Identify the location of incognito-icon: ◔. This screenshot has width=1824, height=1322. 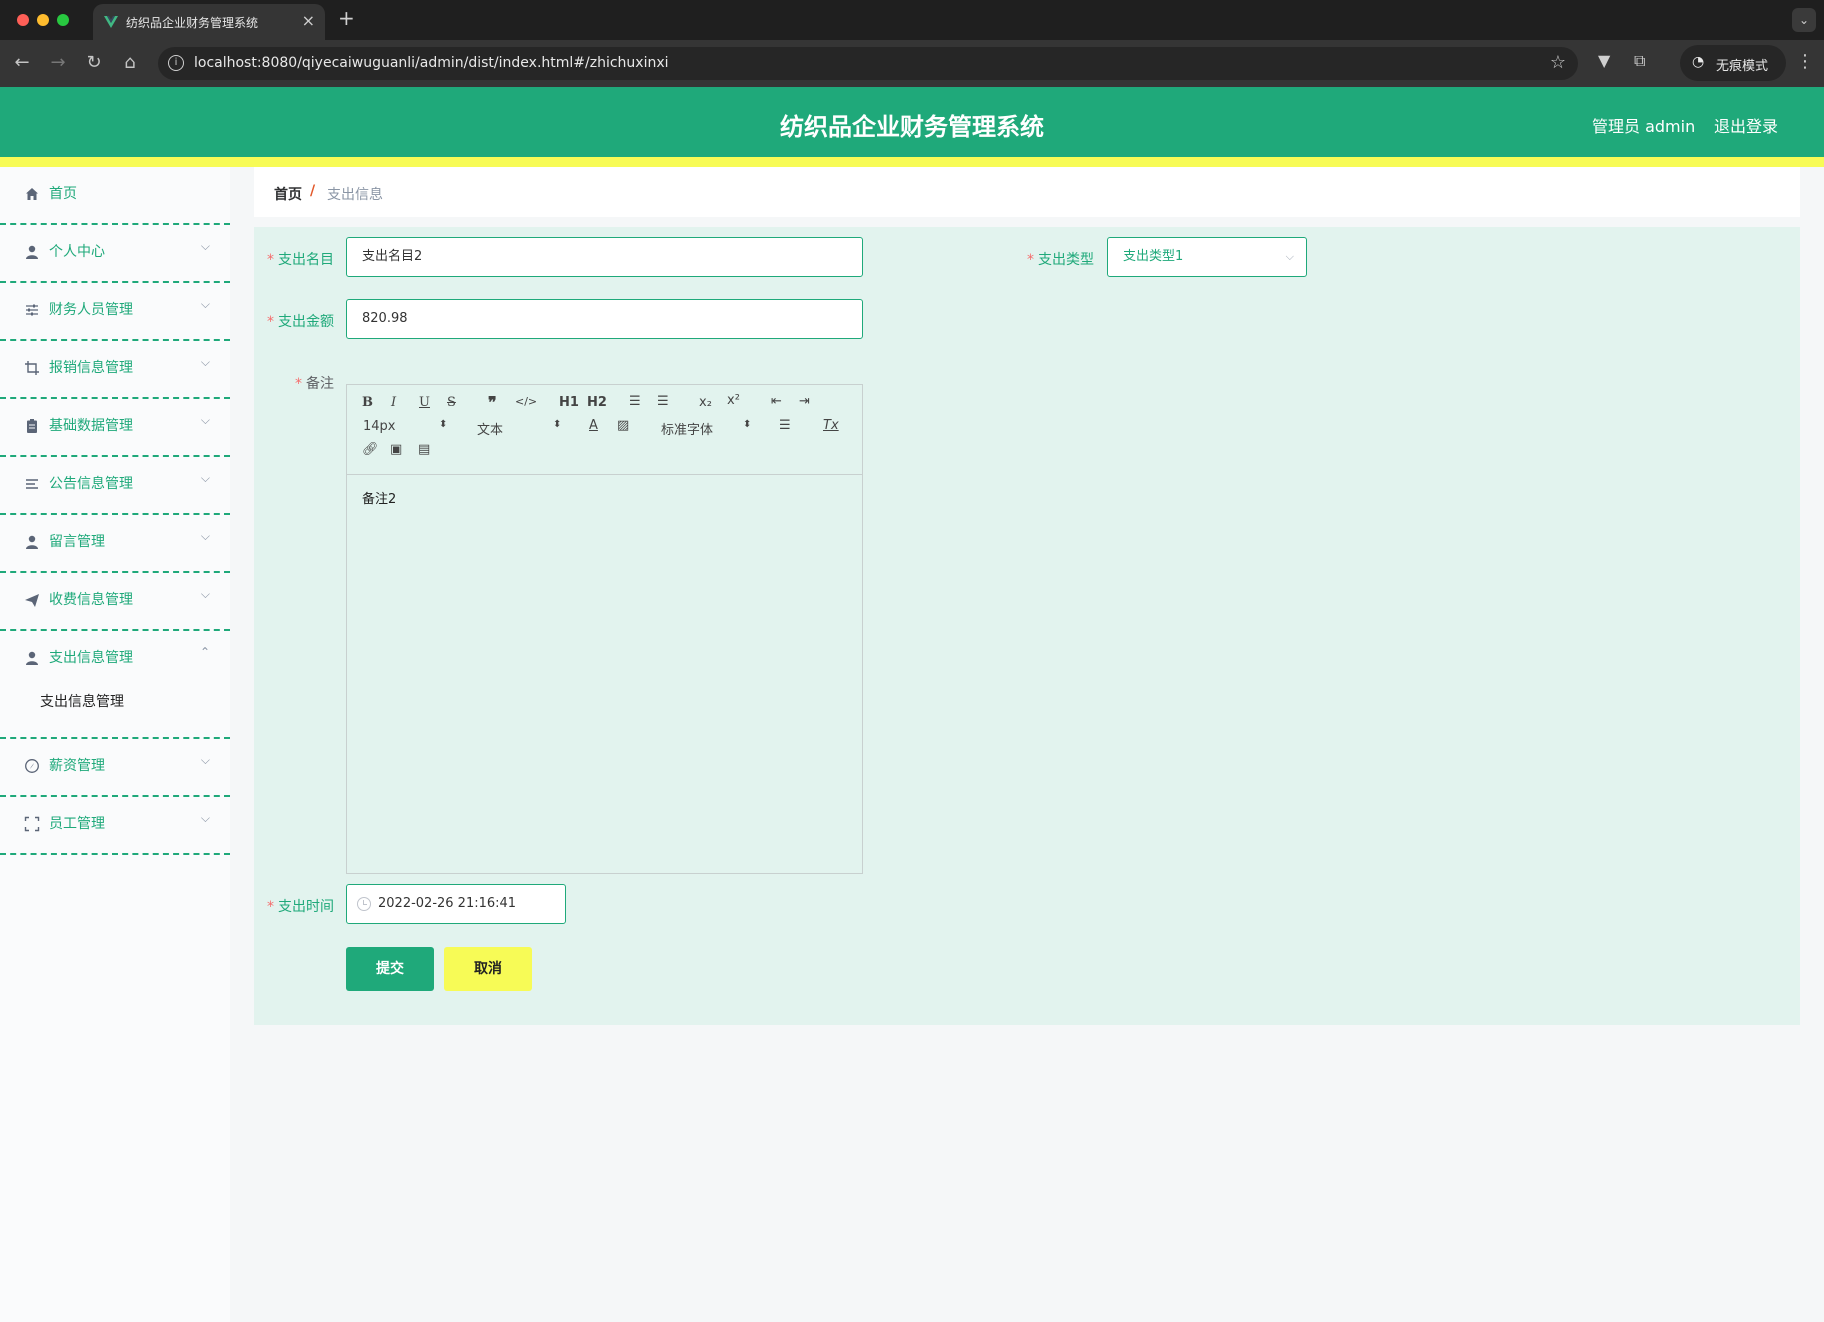
(1698, 62).